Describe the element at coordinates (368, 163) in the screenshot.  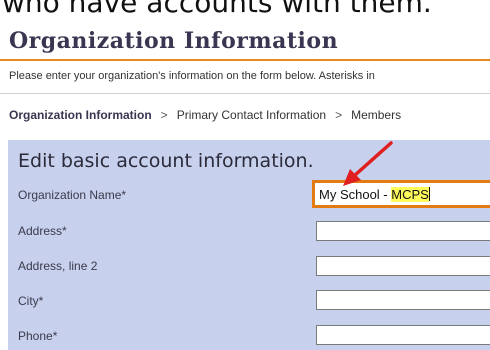
I see `red-arrow-icon` at that location.